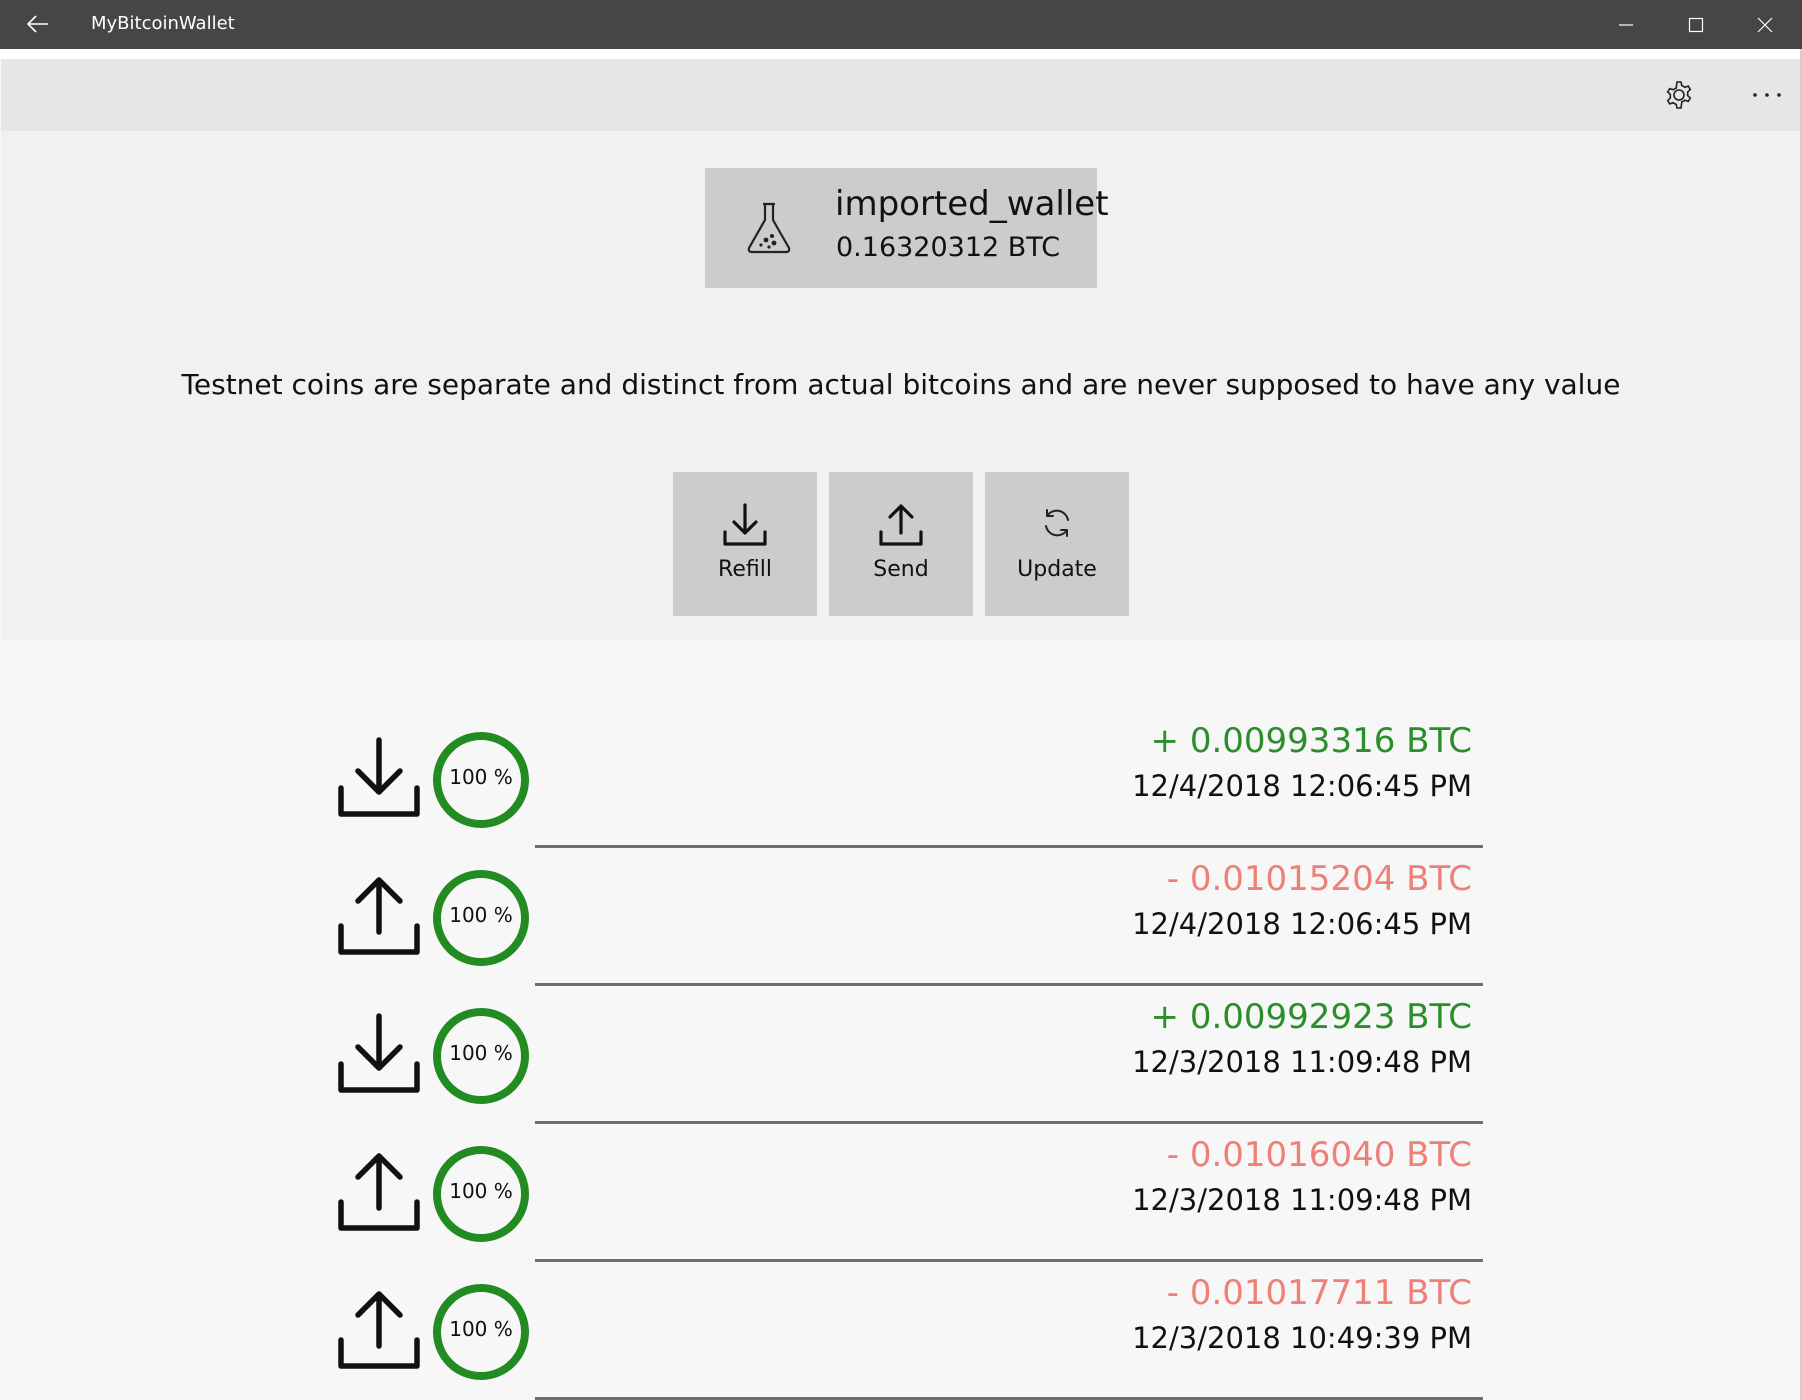  What do you see at coordinates (907, 228) in the screenshot?
I see `wallet-card: imported_wallet 0.16320312 BTC` at bounding box center [907, 228].